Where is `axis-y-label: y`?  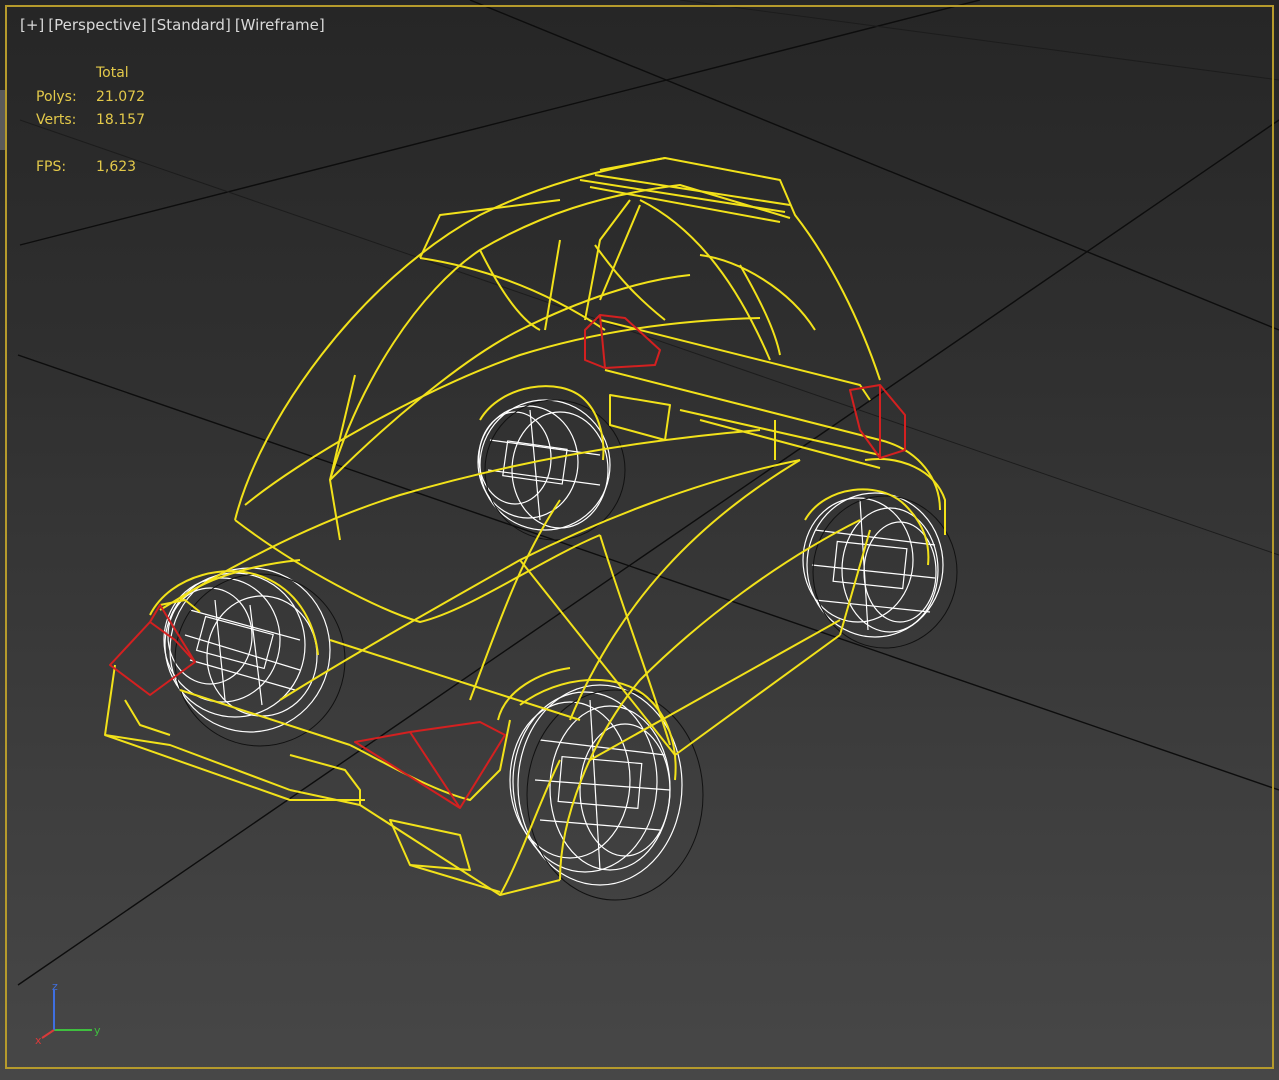
axis-y-label: y is located at coordinates (97, 1030).